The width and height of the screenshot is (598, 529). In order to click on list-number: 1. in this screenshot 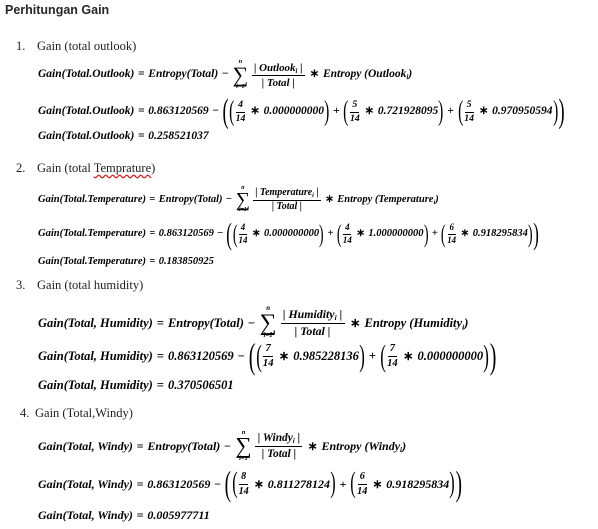, I will do `click(21, 45)`.